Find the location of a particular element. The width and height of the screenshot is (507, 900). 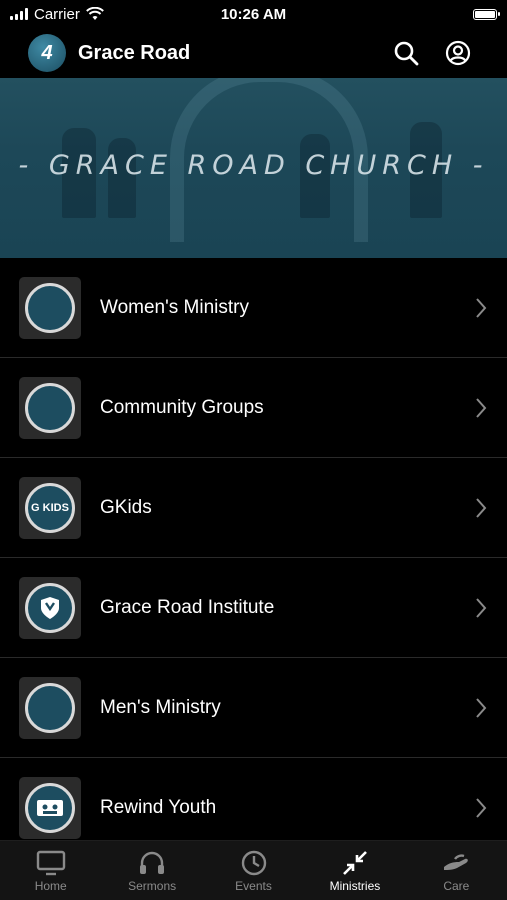

tab-ministries: Ministries is located at coordinates (354, 870).